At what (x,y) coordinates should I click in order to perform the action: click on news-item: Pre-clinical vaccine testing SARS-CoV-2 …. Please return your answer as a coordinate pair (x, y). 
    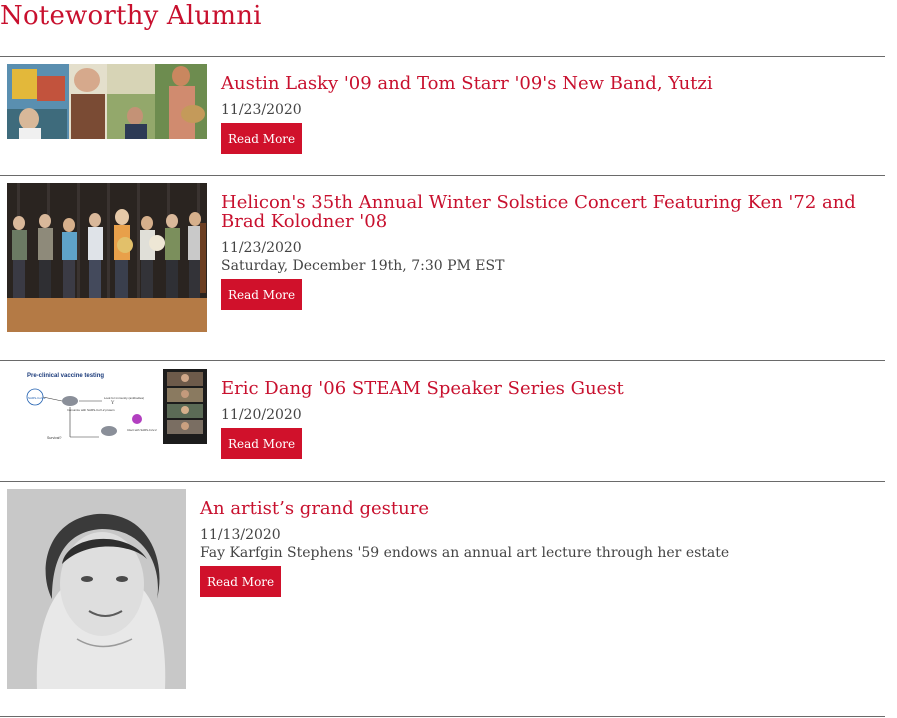
    Looking at the image, I should click on (446, 421).